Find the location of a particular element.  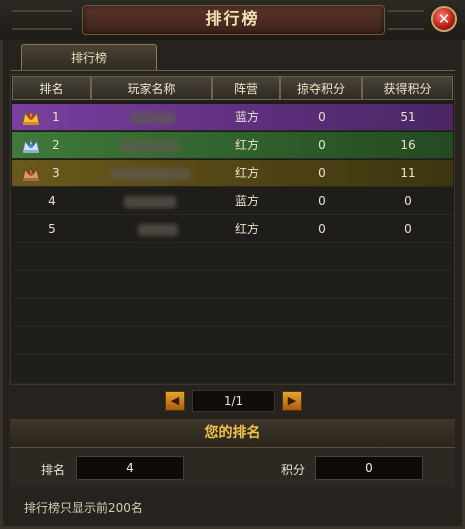

left-arrow-icon: ◀ is located at coordinates (175, 400).